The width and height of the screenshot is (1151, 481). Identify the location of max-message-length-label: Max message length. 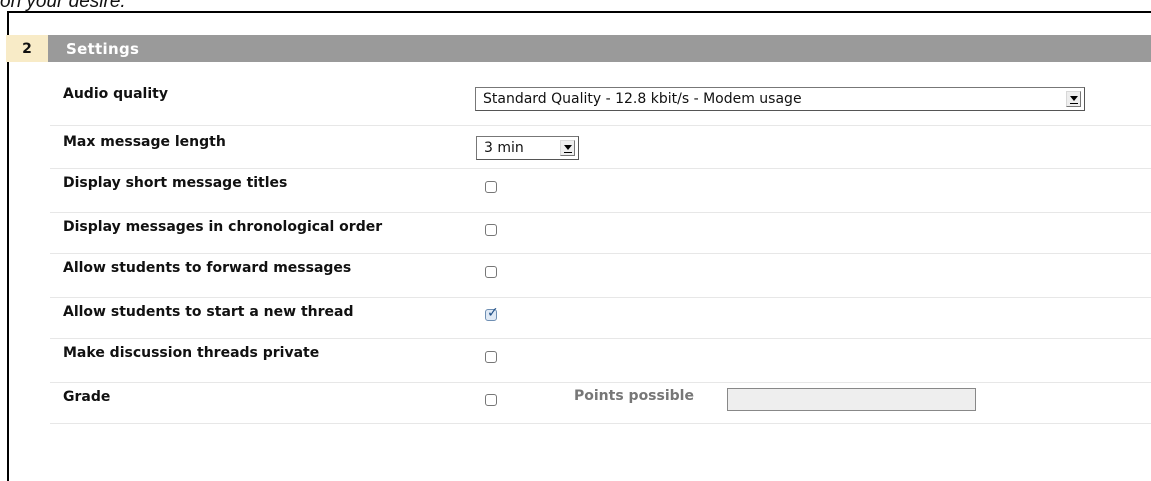
(144, 142).